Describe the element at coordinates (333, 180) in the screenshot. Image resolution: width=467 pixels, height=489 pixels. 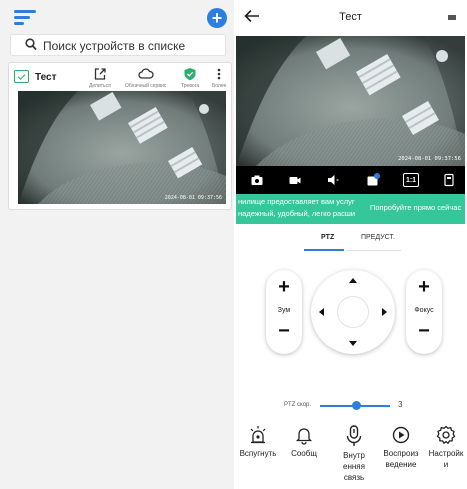
I see `speaker-icon` at that location.